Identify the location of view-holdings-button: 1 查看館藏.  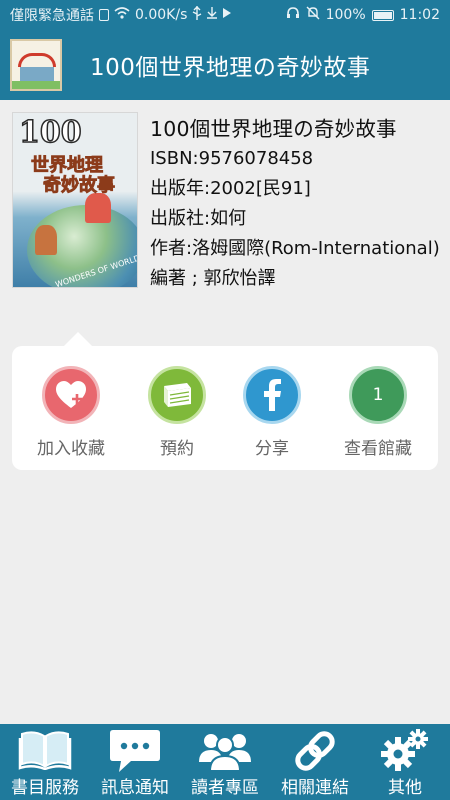
(378, 412).